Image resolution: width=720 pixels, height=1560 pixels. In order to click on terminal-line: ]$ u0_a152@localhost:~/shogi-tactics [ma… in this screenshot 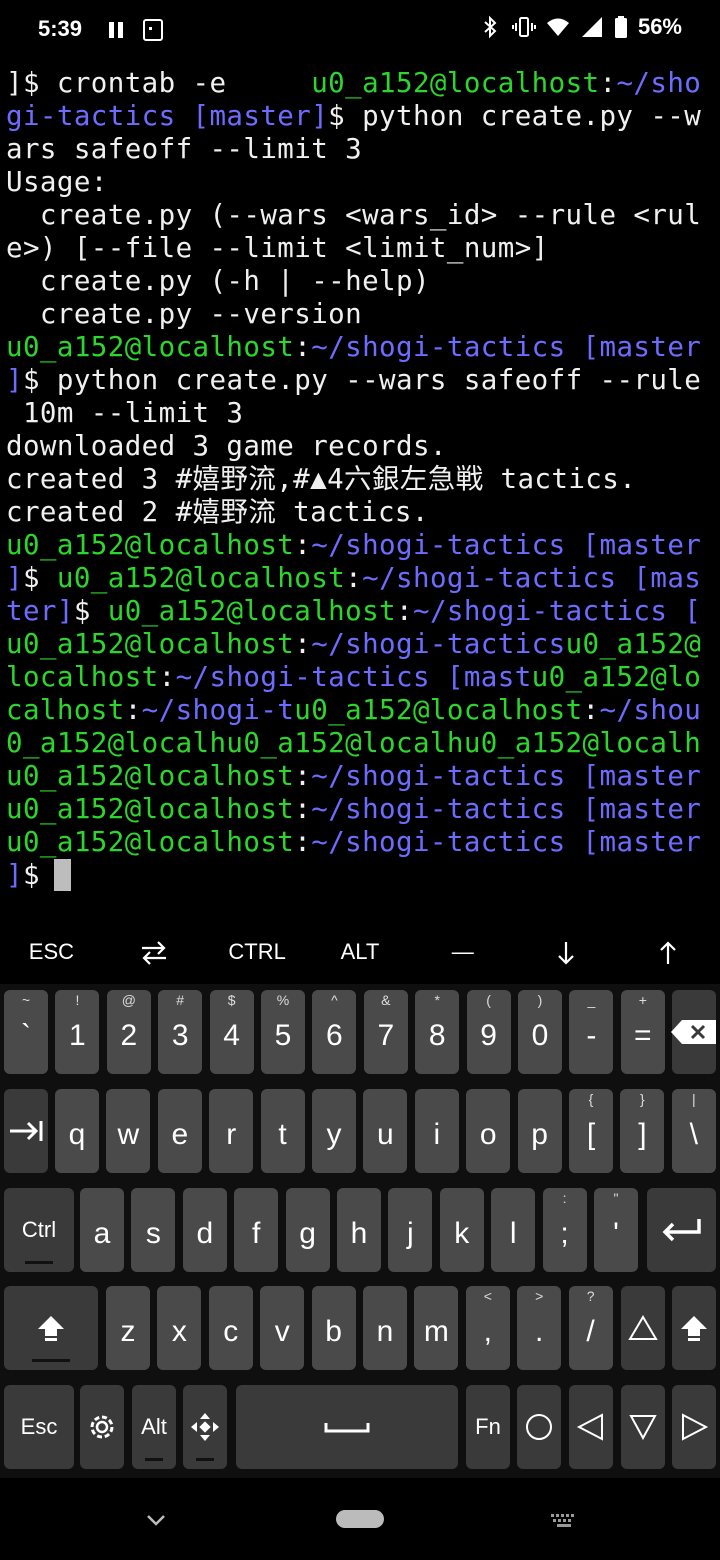, I will do `click(361, 578)`.